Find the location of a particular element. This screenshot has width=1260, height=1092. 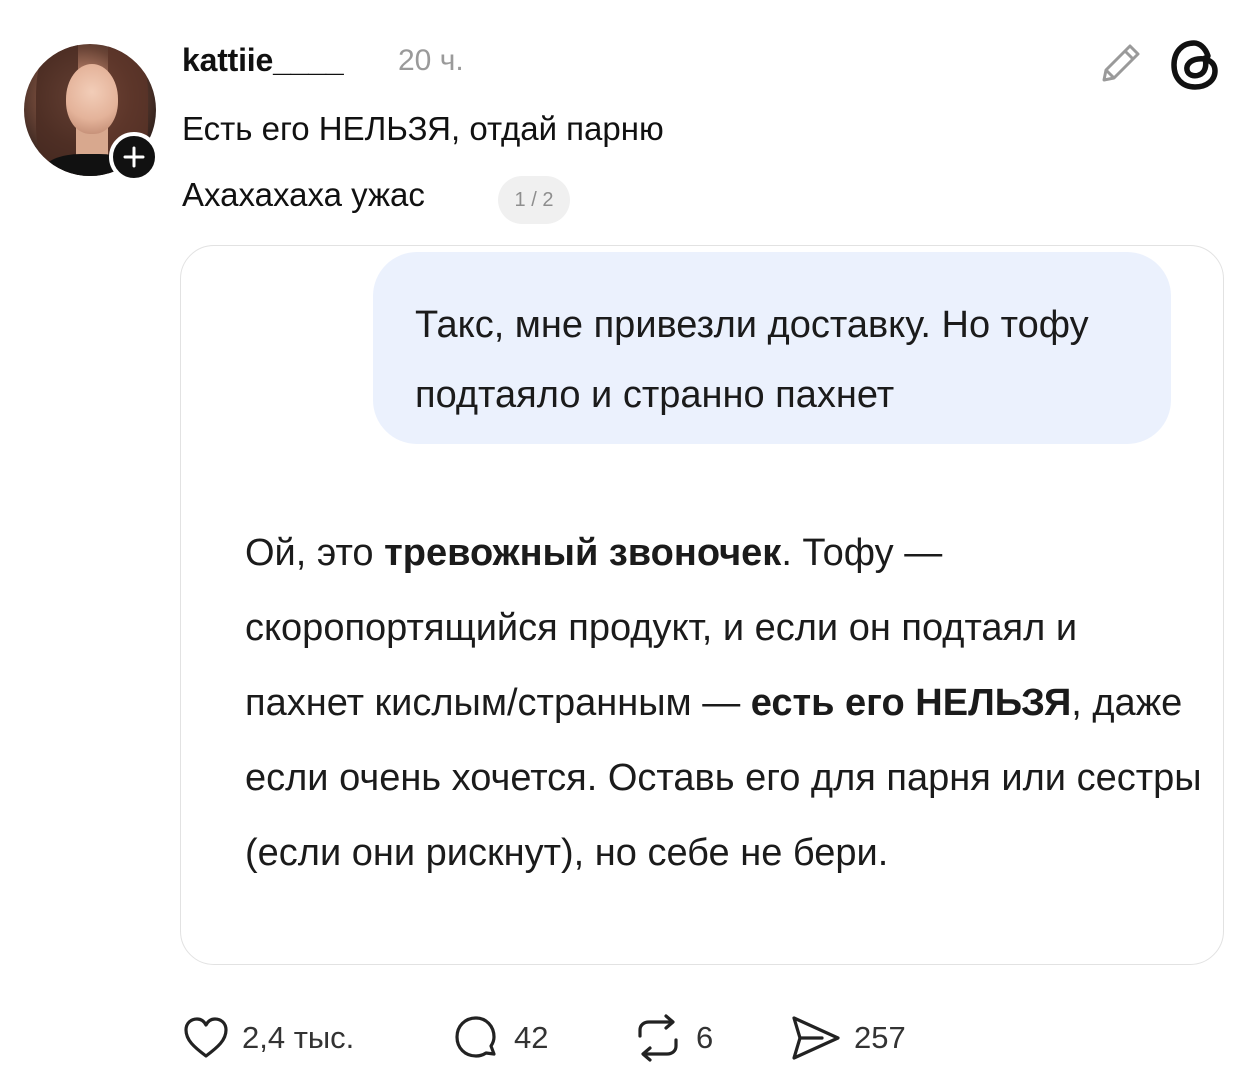

reply-bold-text: тревожный звоночек is located at coordinates (583, 553).